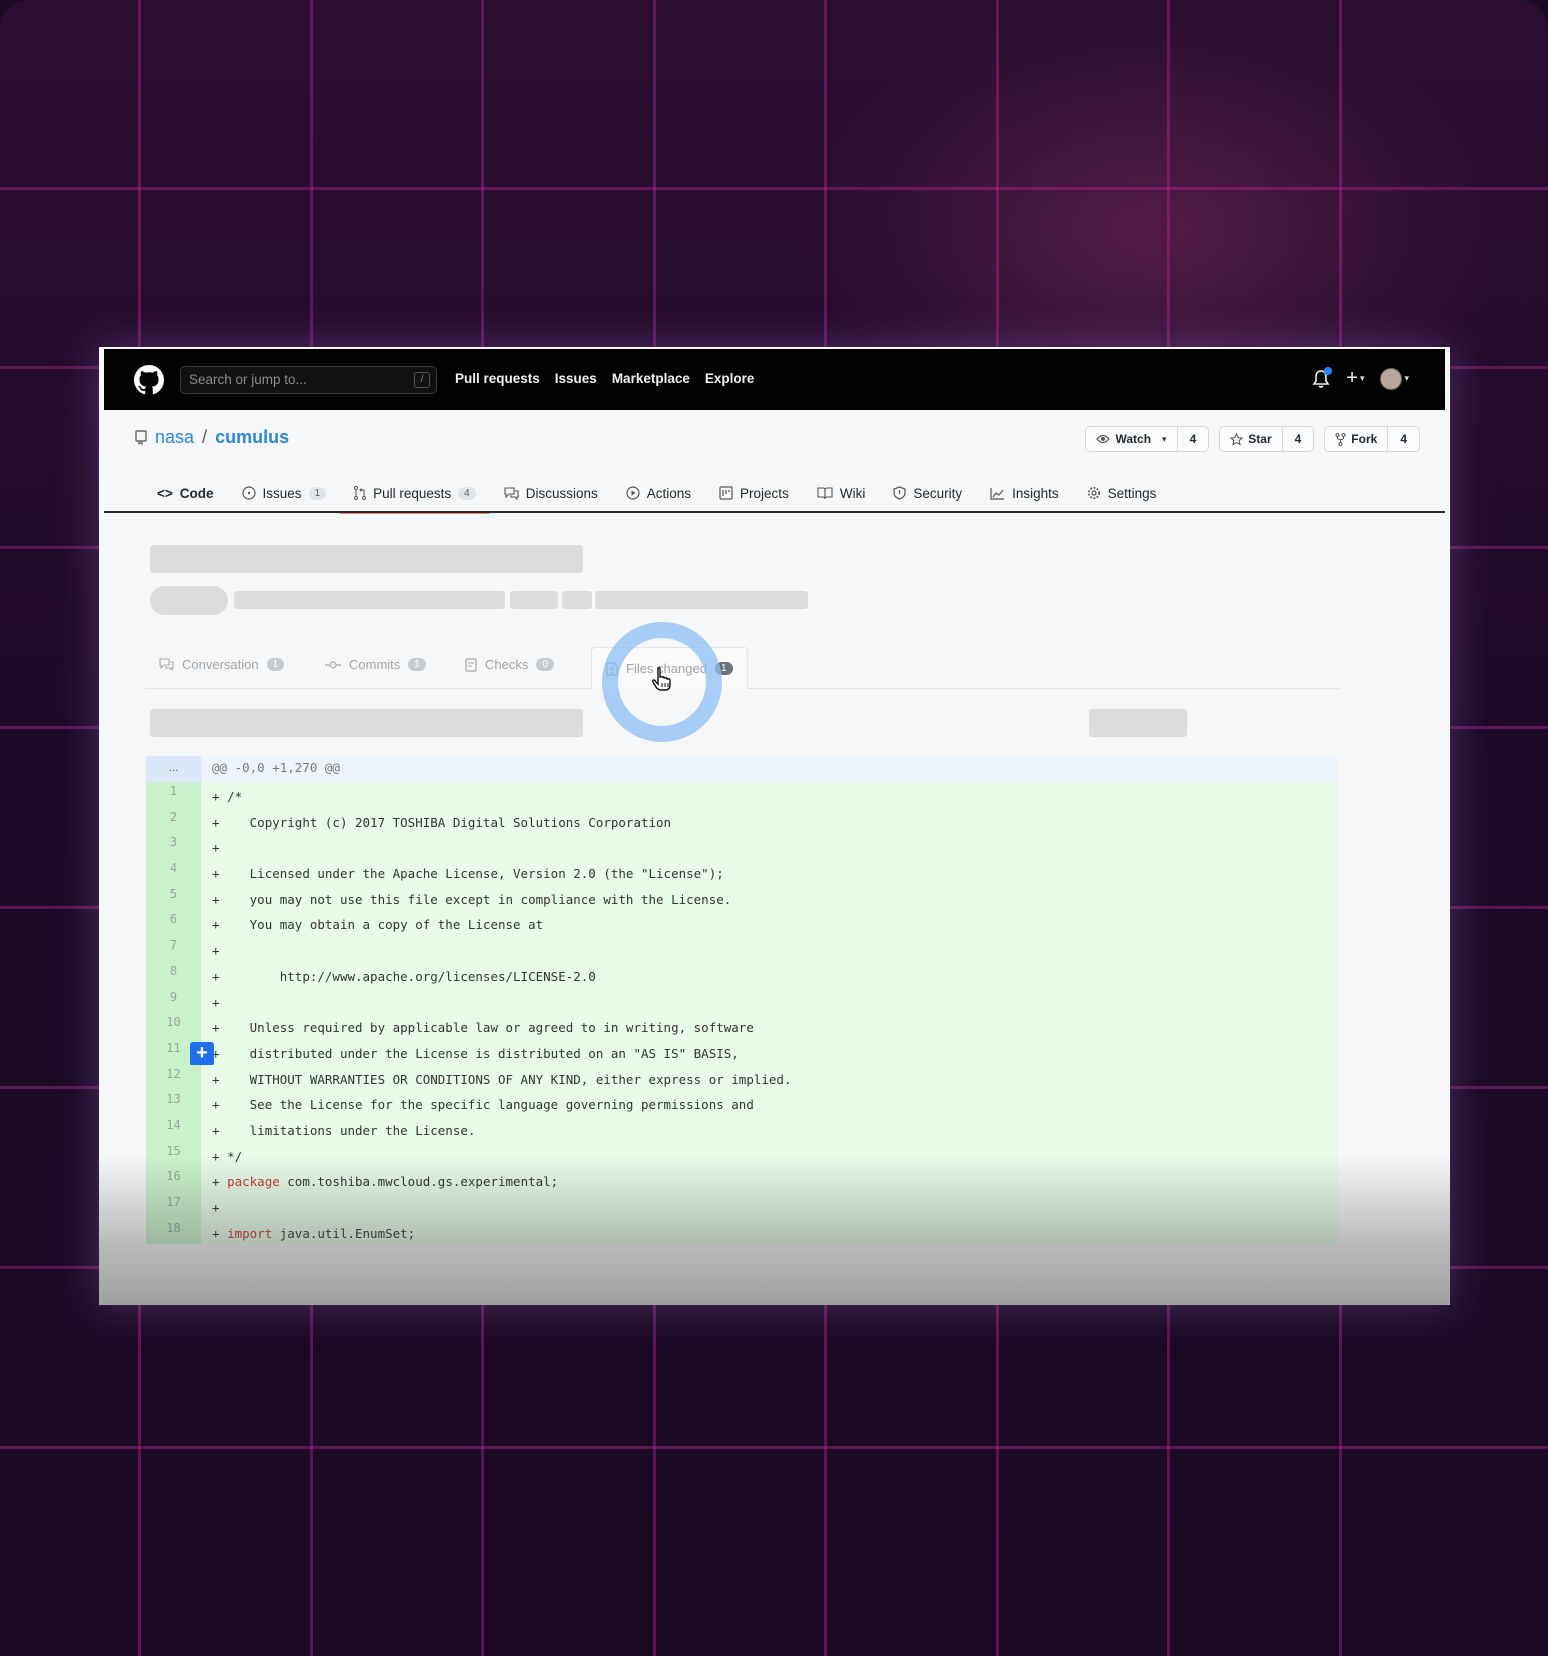  Describe the element at coordinates (754, 493) in the screenshot. I see `tab-projects: Projects` at that location.